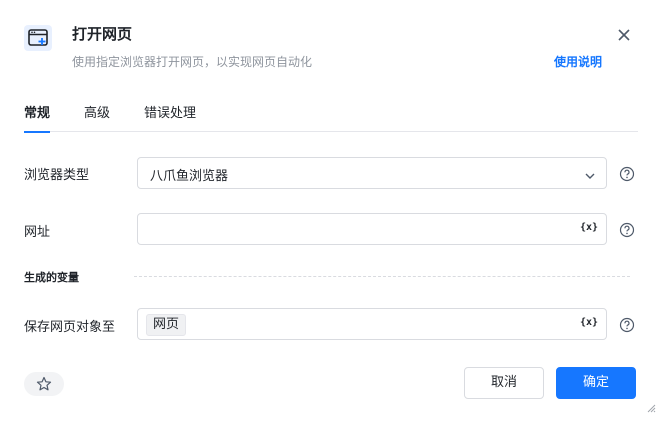 This screenshot has height=423, width=660. What do you see at coordinates (372, 324) in the screenshot?
I see `save-to-input: 网页 {x}` at bounding box center [372, 324].